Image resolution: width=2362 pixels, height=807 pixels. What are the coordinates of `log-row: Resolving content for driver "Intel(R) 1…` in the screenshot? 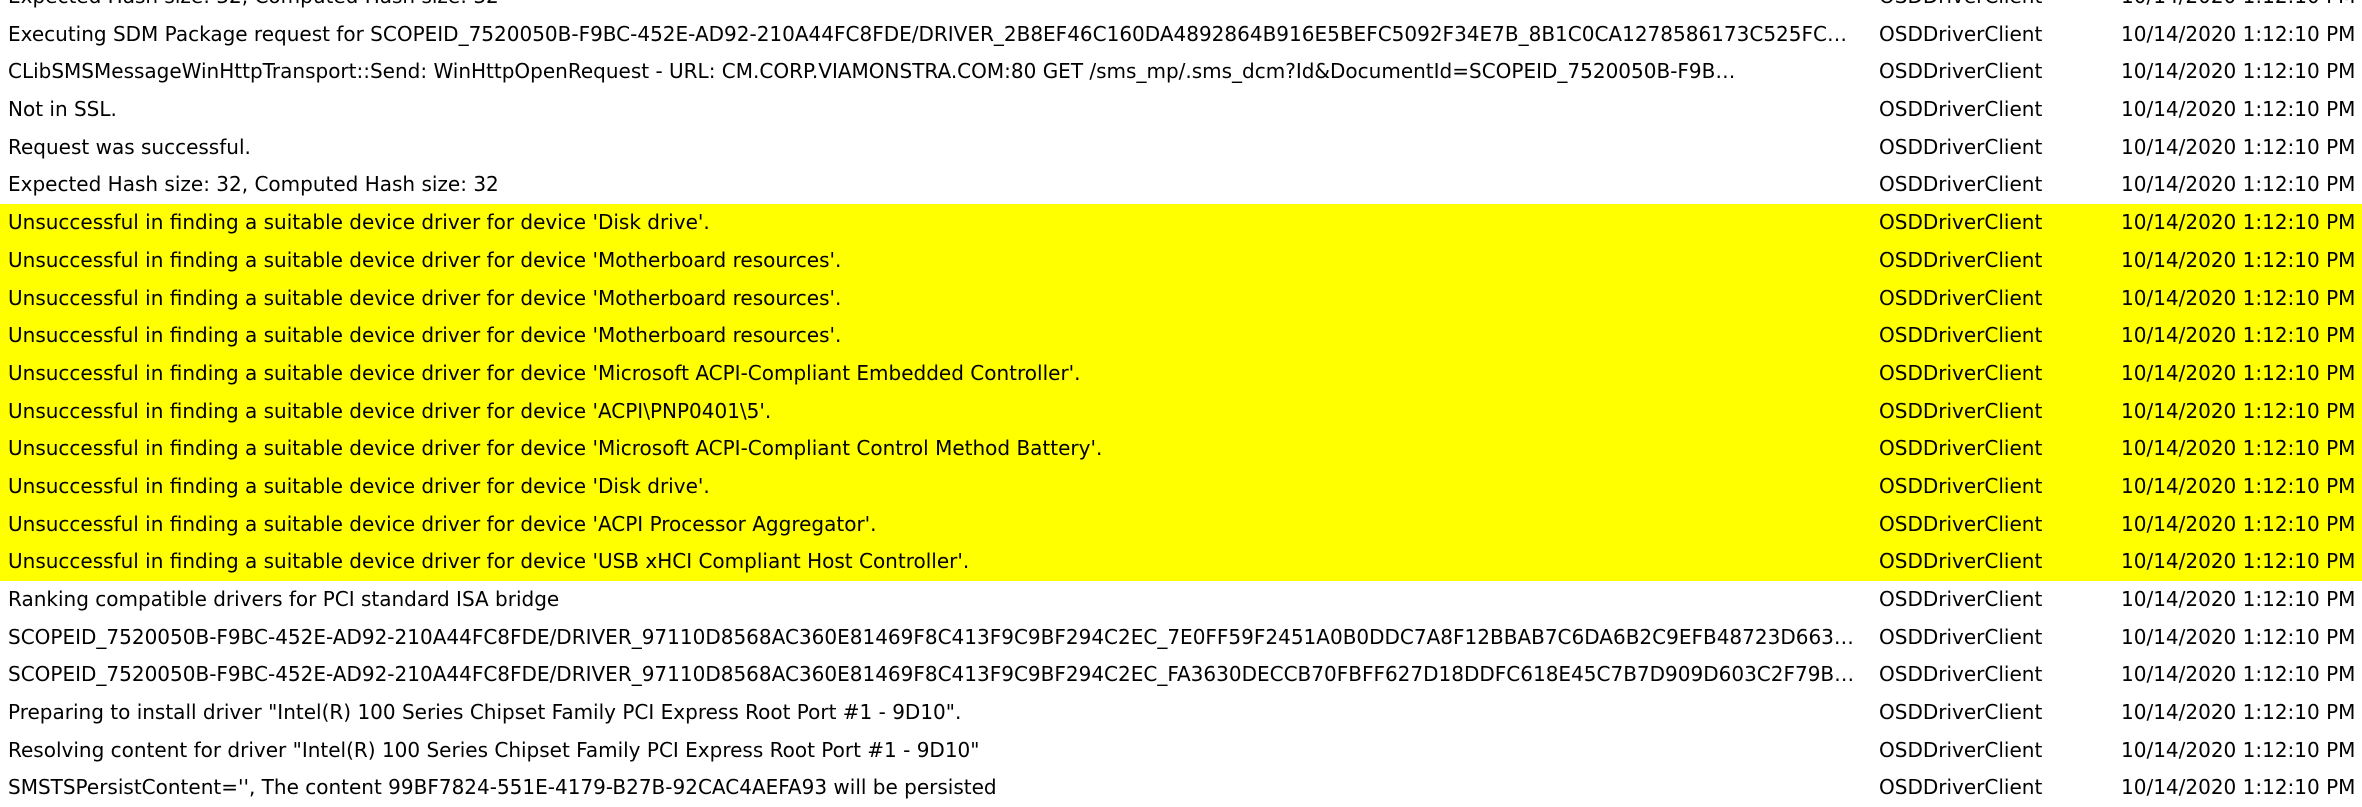 It's located at (1181, 751).